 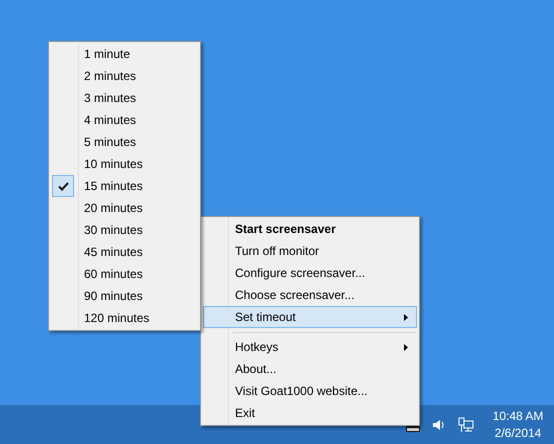 I want to click on menu-item: 10 minutes, so click(x=124, y=164).